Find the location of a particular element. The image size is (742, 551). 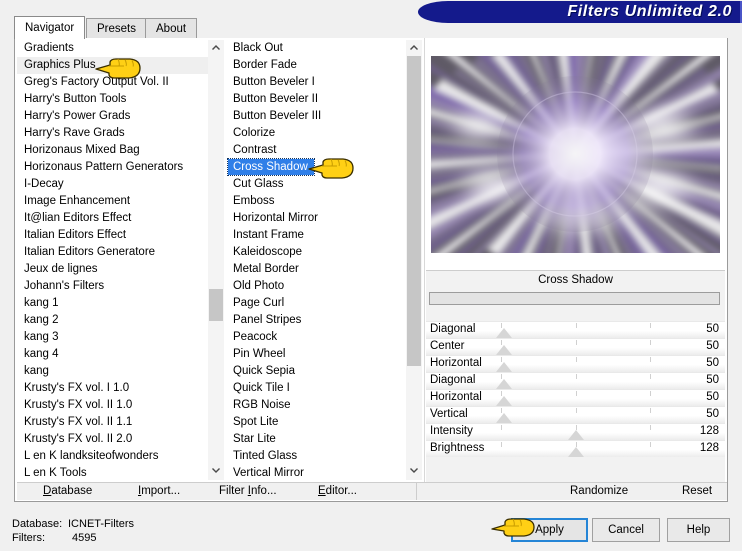

filter-list-item: Spot Lite is located at coordinates (316, 422).